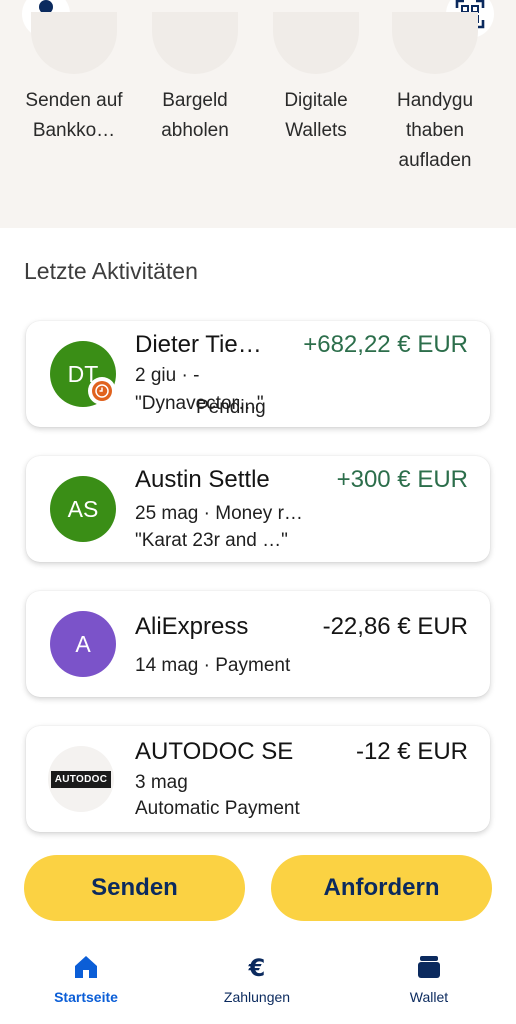  Describe the element at coordinates (202, 479) in the screenshot. I see `activity-name: Austin Settle` at that location.